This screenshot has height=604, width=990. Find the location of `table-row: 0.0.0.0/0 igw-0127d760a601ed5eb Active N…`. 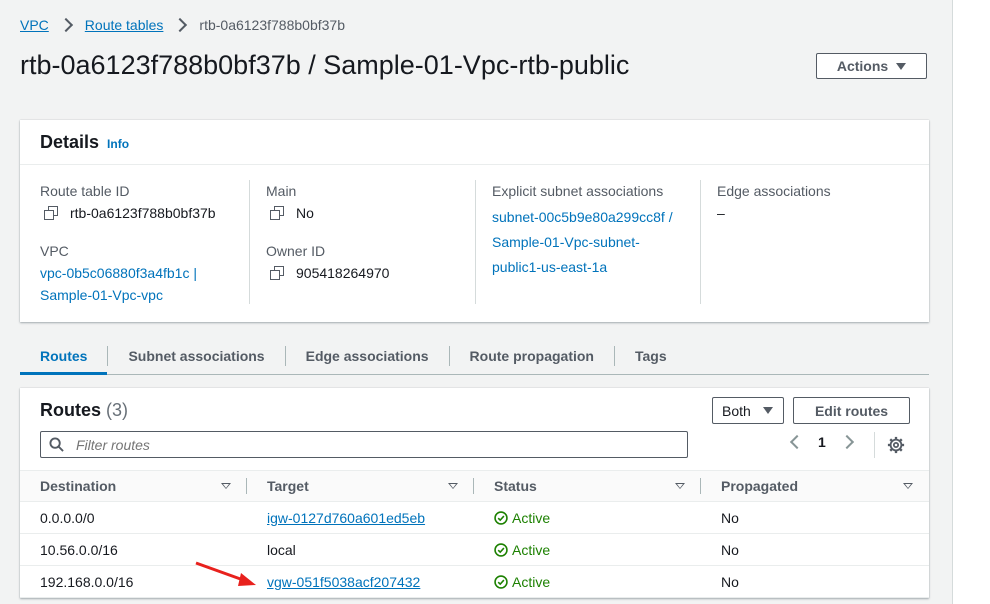

table-row: 0.0.0.0/0 igw-0127d760a601ed5eb Active N… is located at coordinates (474, 517).